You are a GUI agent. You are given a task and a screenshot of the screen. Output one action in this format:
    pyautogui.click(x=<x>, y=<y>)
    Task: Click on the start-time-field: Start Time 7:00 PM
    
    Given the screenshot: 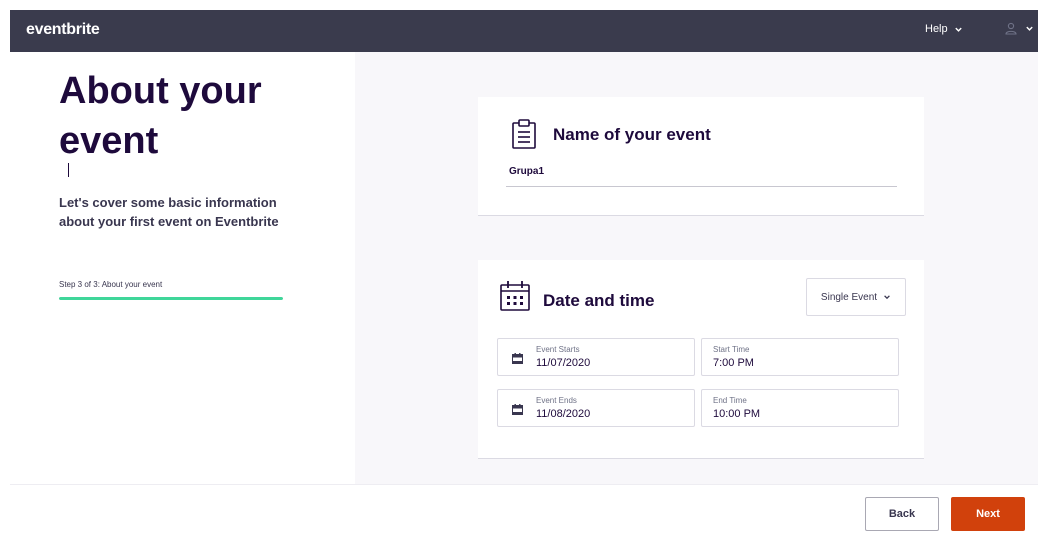 What is the action you would take?
    pyautogui.click(x=800, y=357)
    